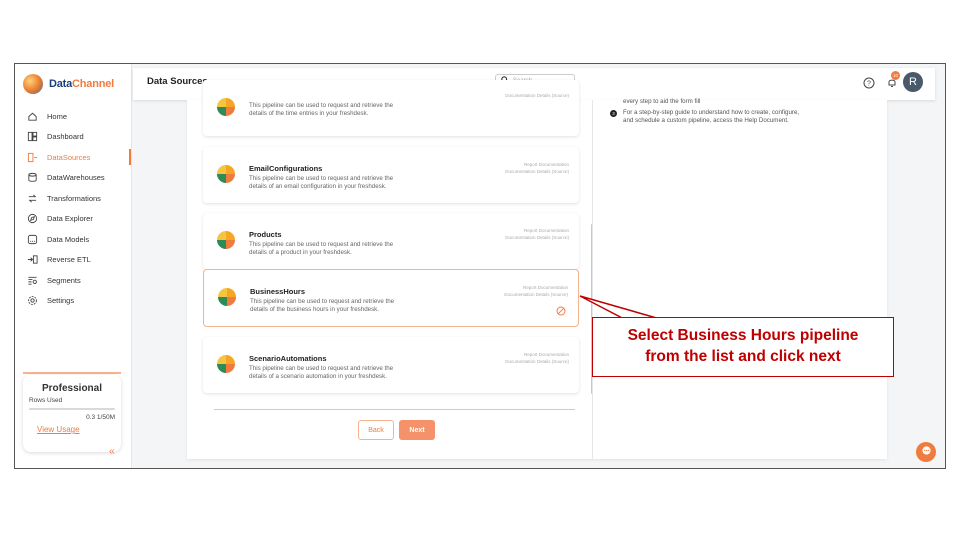 Image resolution: width=960 pixels, height=540 pixels. What do you see at coordinates (64, 280) in the screenshot?
I see `sidebar-item-label: Segments` at bounding box center [64, 280].